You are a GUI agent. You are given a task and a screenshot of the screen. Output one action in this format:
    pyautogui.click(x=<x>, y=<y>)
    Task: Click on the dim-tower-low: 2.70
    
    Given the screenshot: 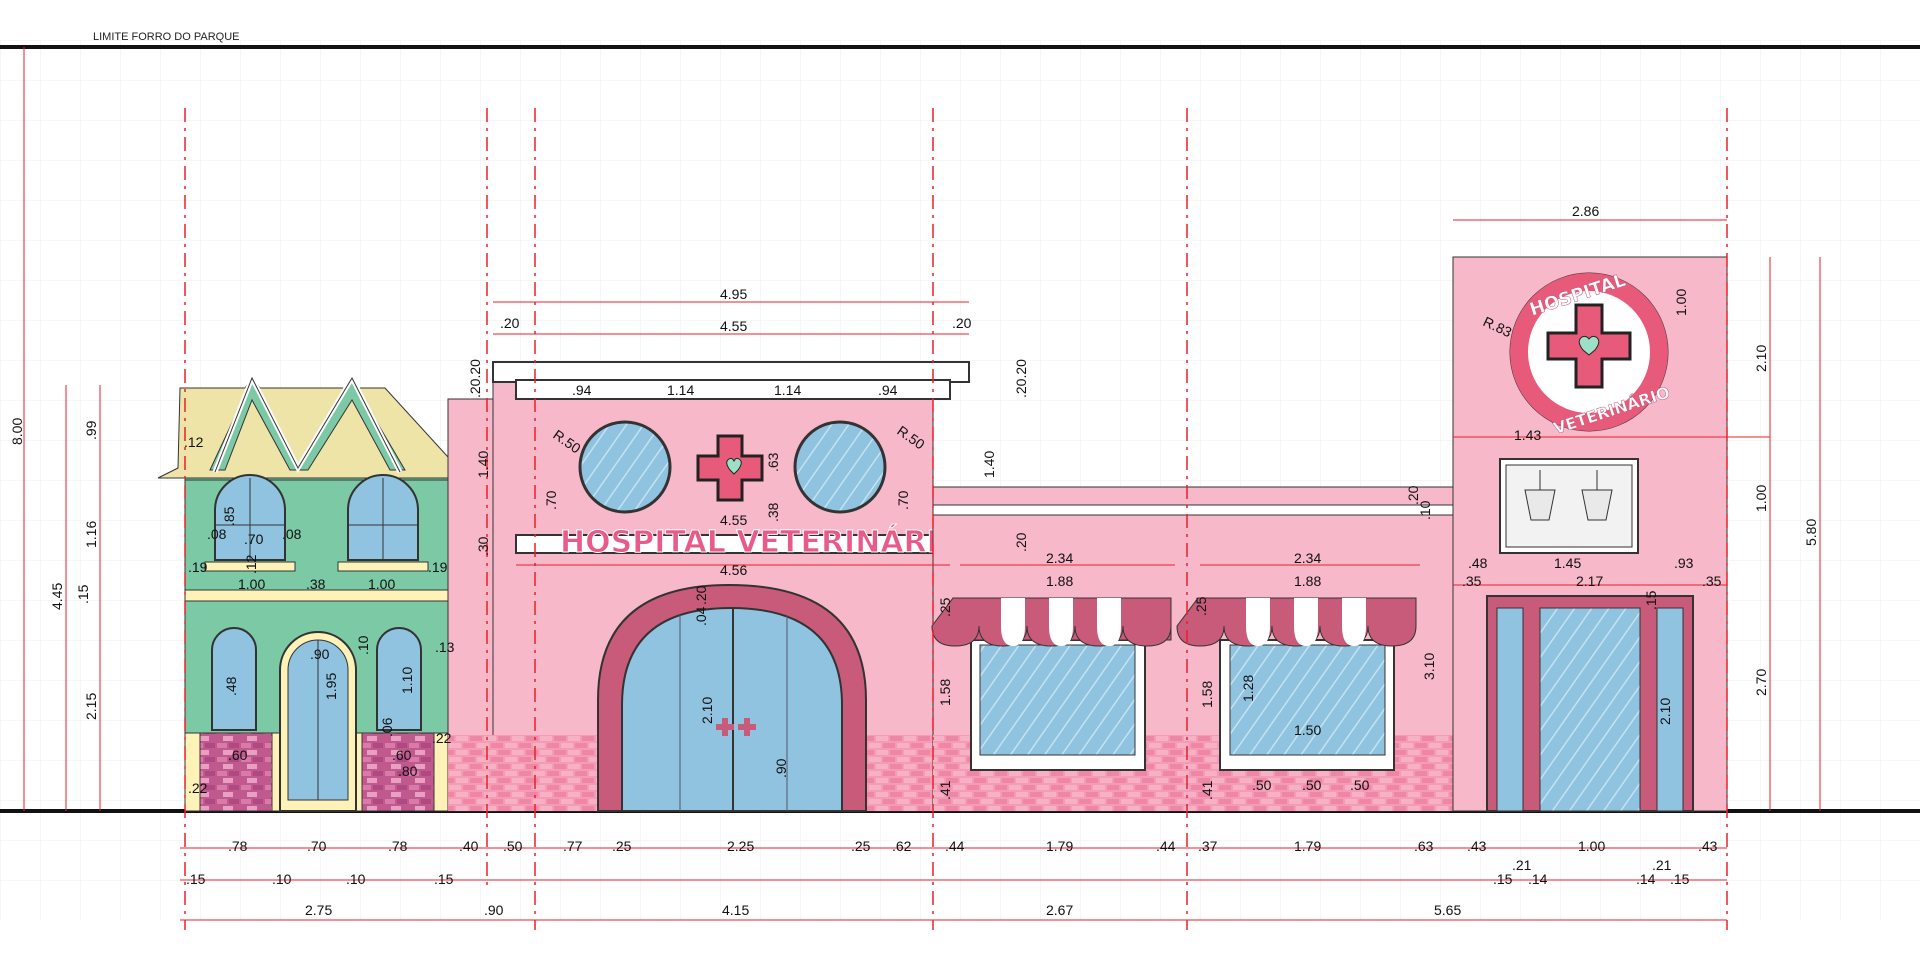 What is the action you would take?
    pyautogui.click(x=1761, y=682)
    